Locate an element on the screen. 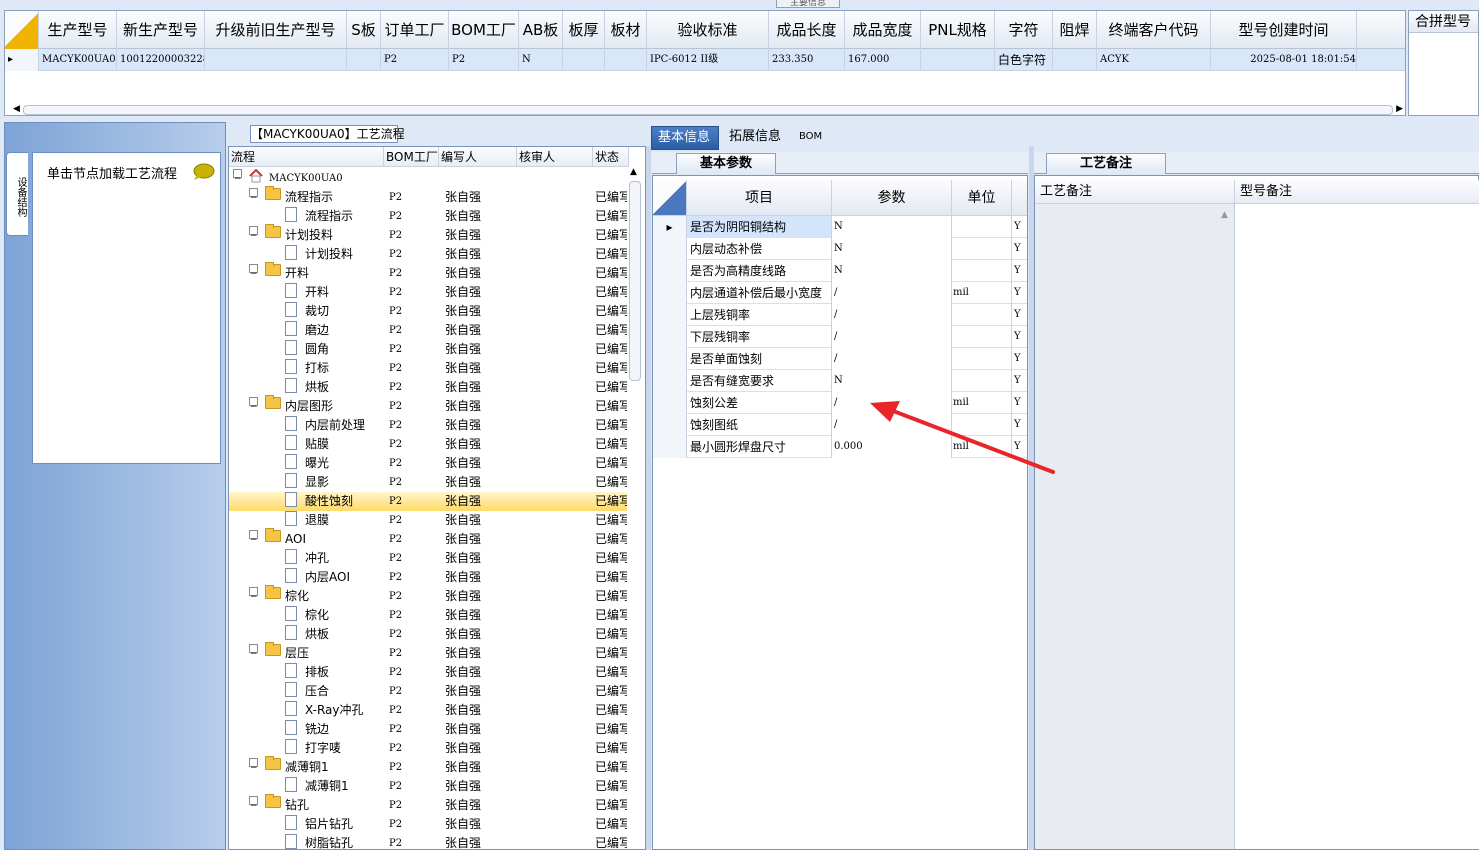 Image resolution: width=1479 pixels, height=850 pixels. horizontal-scrollbar: ◀ ▶ is located at coordinates (708, 109).